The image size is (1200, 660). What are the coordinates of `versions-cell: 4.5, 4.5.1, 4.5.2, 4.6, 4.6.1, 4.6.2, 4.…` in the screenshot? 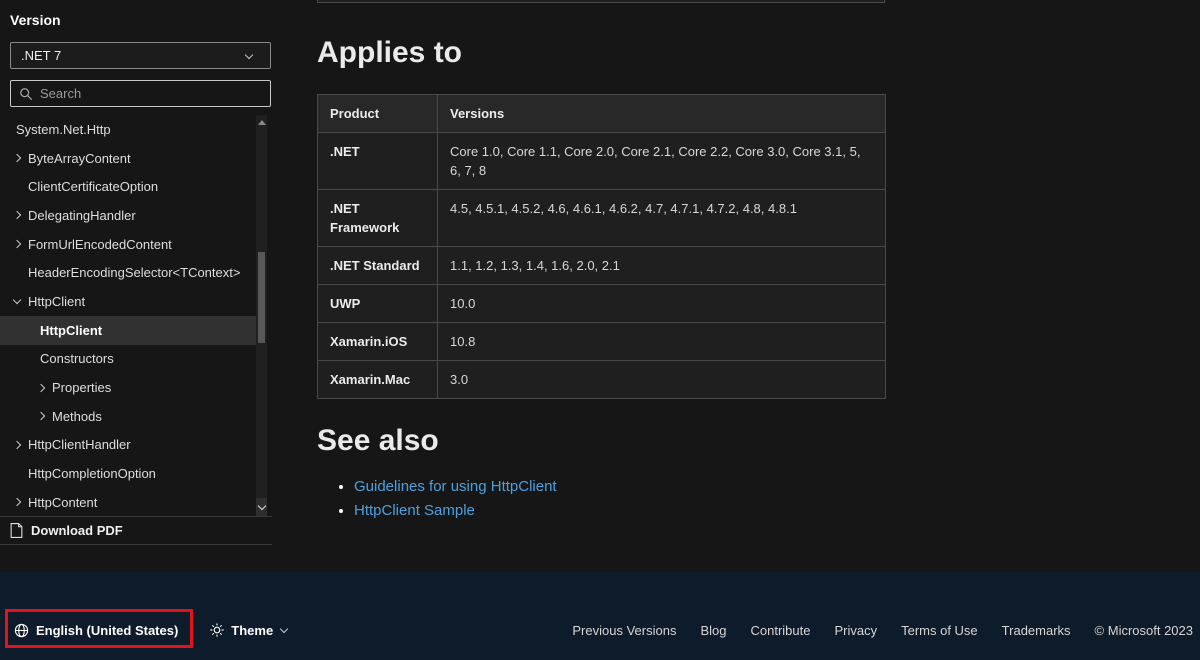 It's located at (661, 218).